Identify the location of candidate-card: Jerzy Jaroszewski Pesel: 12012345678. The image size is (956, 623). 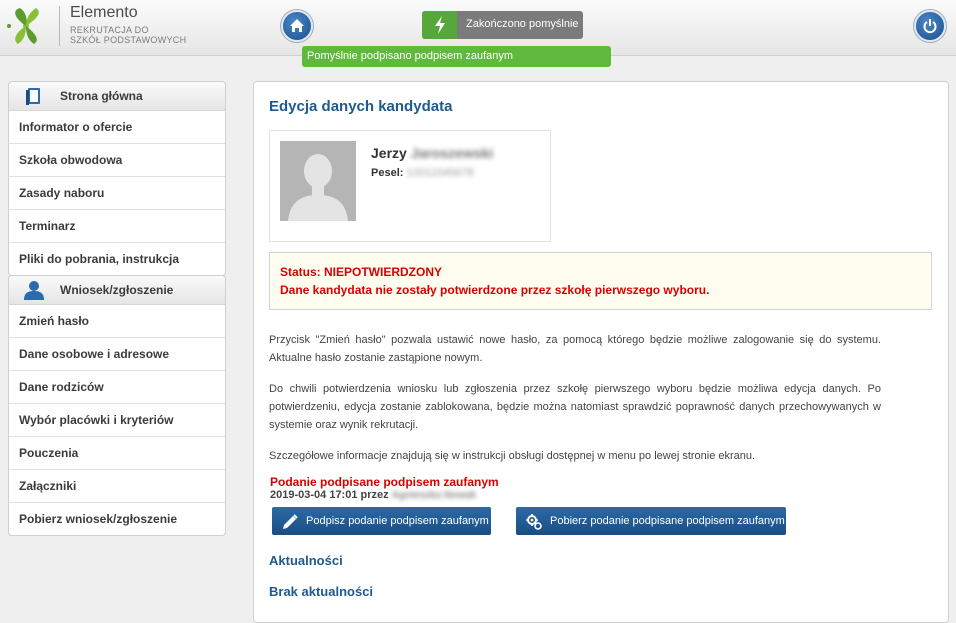
(410, 186).